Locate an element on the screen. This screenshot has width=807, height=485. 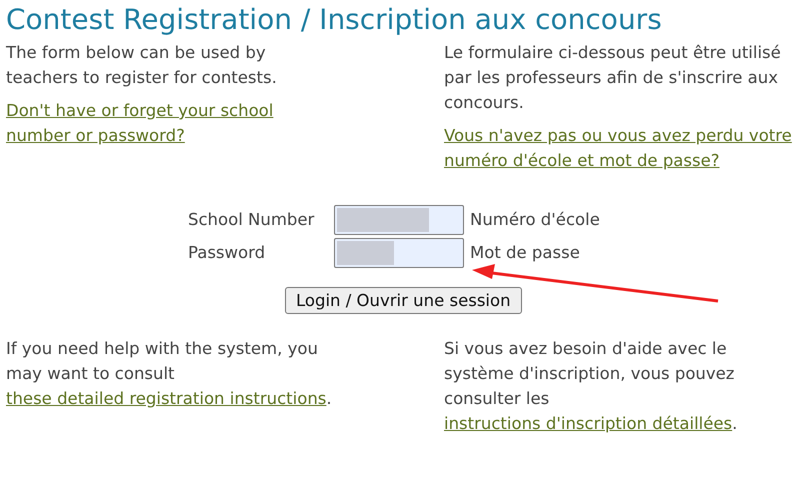
intro-text: The form below can be used by teachers to register for contests. is located at coordinates (142, 65).